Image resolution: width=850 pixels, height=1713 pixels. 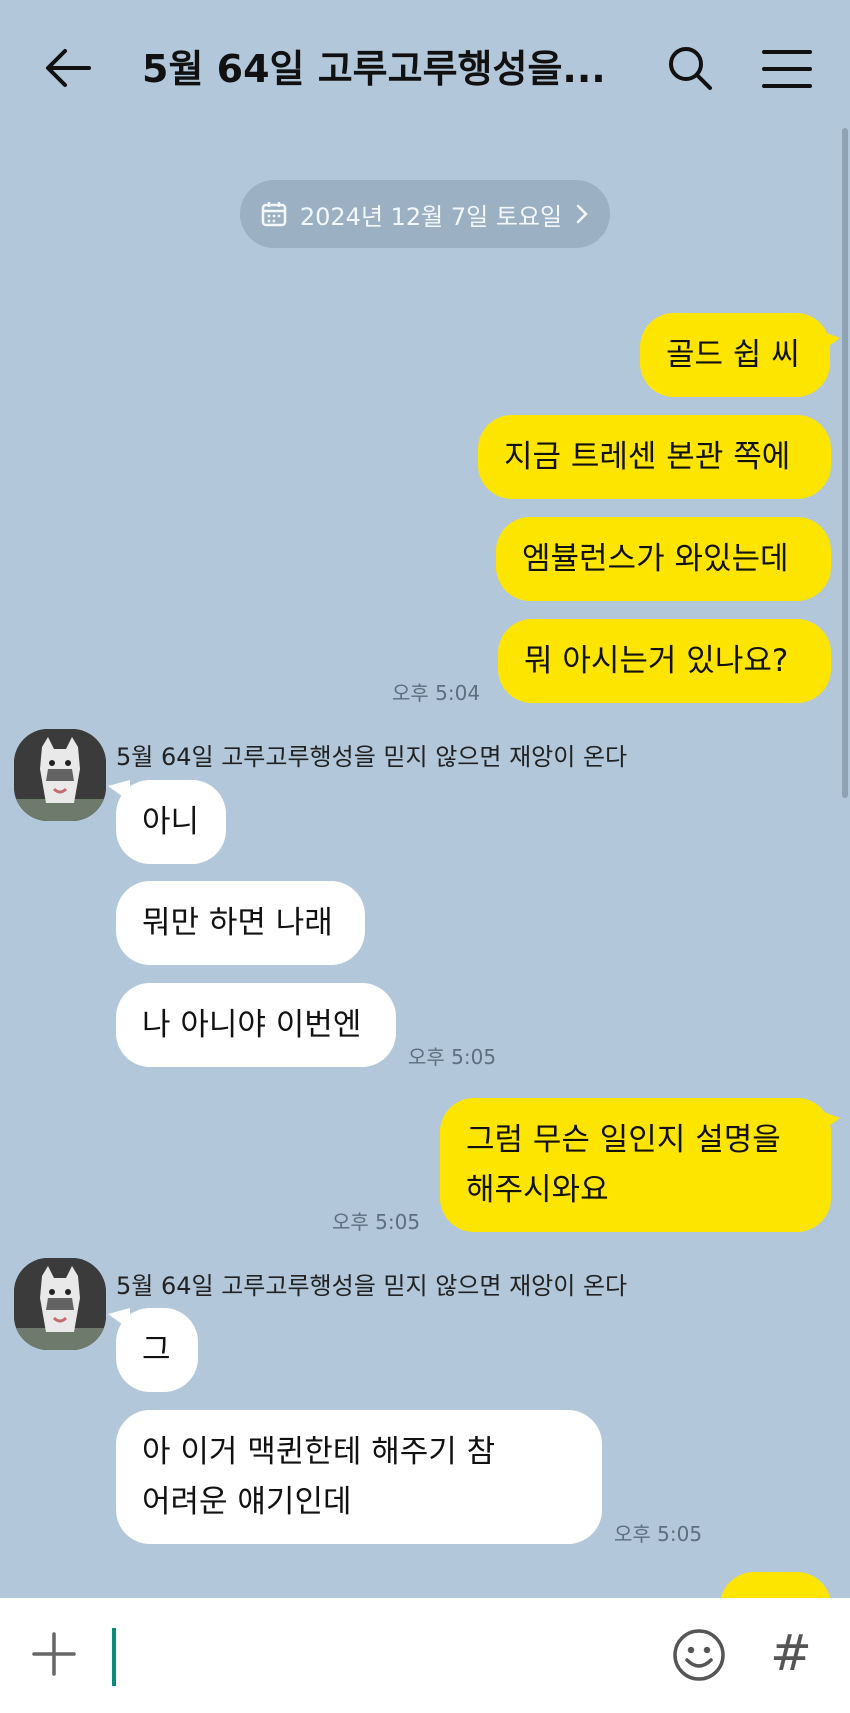 I want to click on calendar-icon, so click(x=274, y=214).